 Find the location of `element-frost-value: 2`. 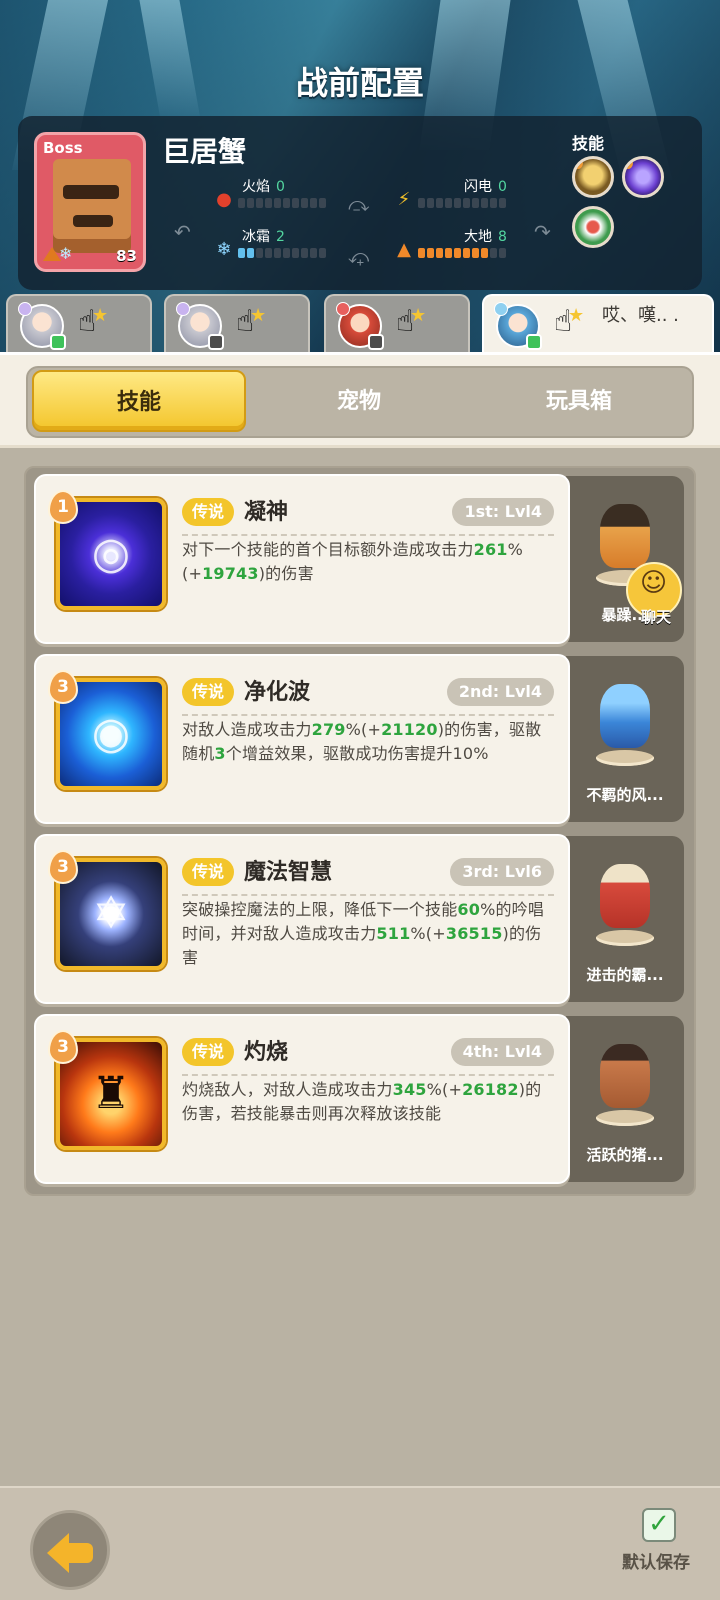

element-frost-value: 2 is located at coordinates (280, 237).